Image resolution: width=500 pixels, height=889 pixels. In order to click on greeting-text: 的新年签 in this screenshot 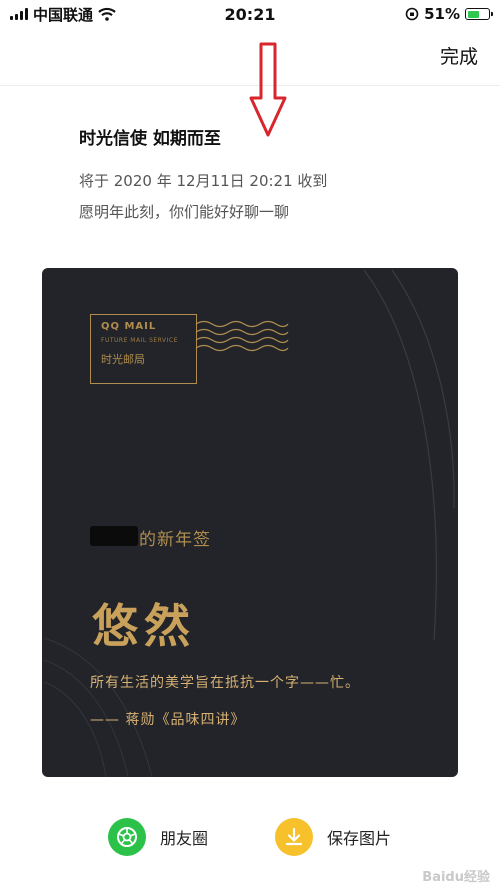, I will do `click(175, 540)`.